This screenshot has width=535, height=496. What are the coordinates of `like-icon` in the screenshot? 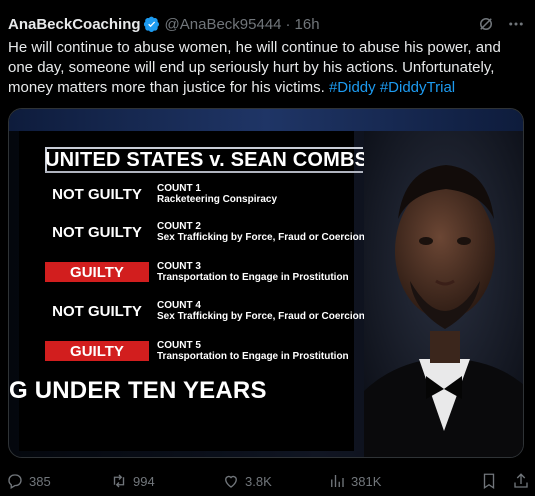 It's located at (231, 481).